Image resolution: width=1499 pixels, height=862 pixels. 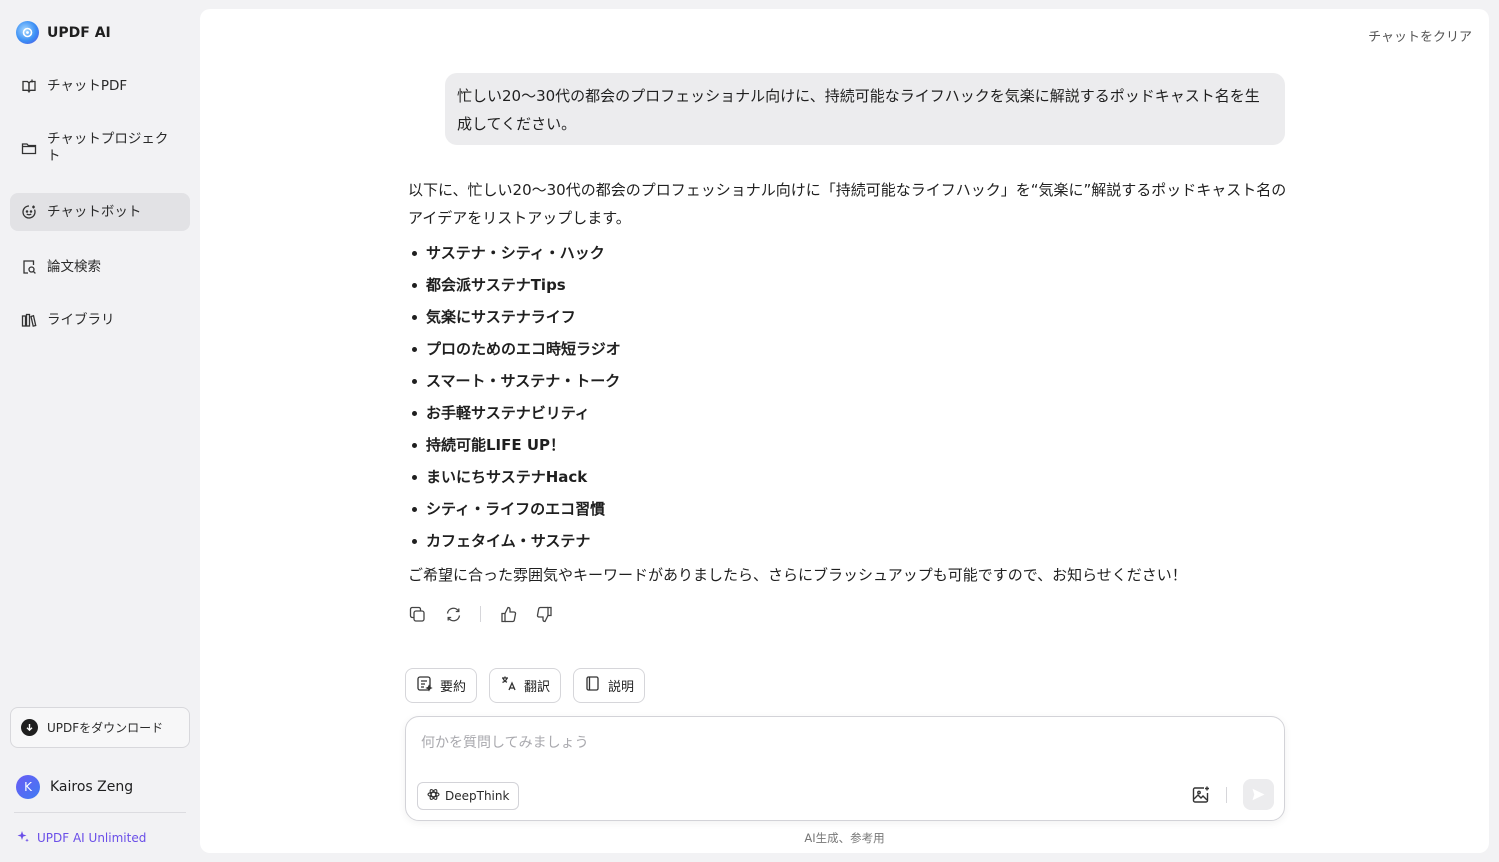 I want to click on brand: UPDF AI, so click(x=63, y=32).